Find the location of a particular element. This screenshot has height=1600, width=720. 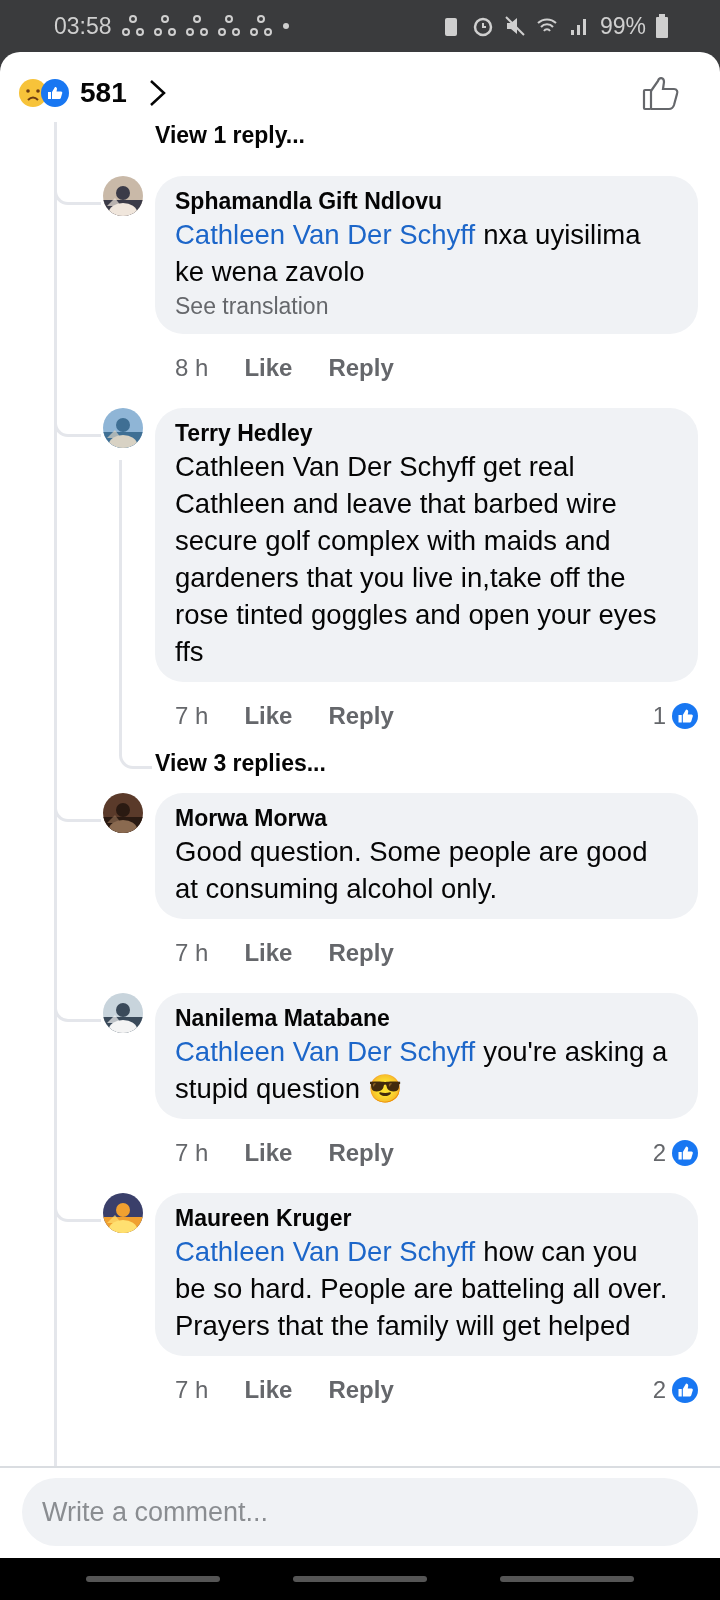

alarm-icon is located at coordinates (482, 26).